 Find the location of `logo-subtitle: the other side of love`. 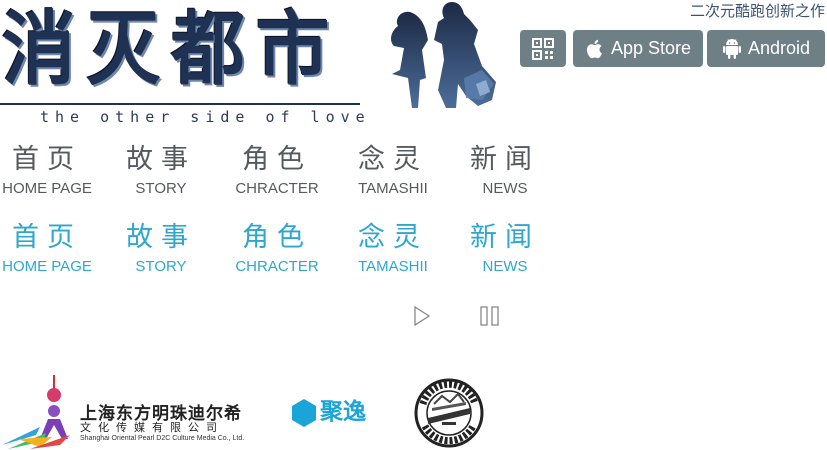

logo-subtitle: the other side of love is located at coordinates (205, 117).